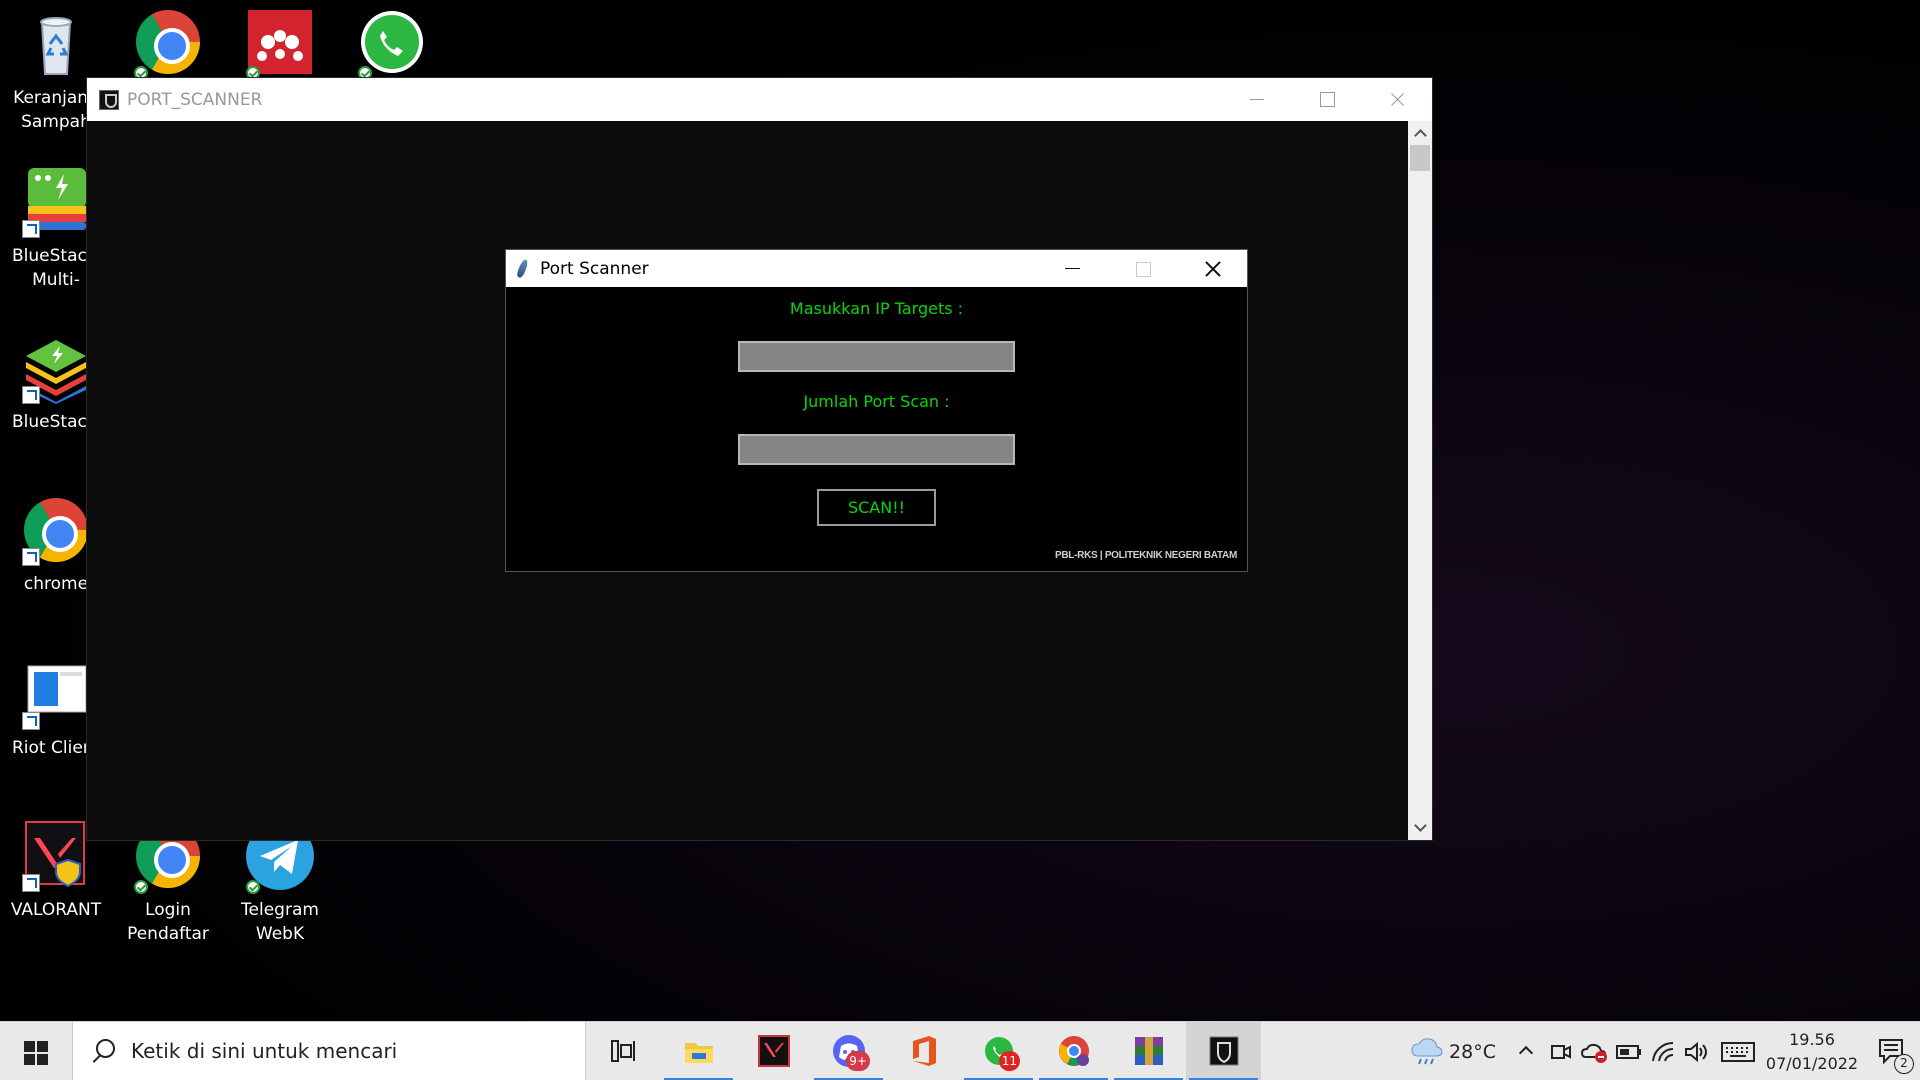 This screenshot has width=1920, height=1080. I want to click on desktop-icon-chrome-top, so click(168, 43).